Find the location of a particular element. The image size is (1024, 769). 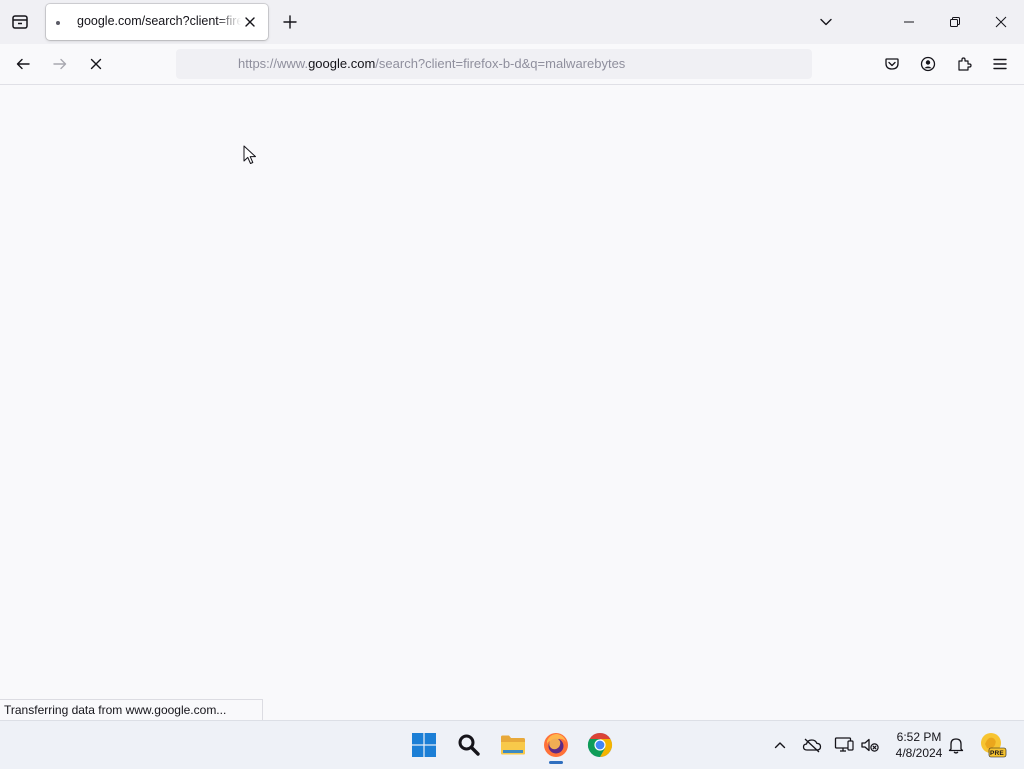

close-icon is located at coordinates (250, 22).